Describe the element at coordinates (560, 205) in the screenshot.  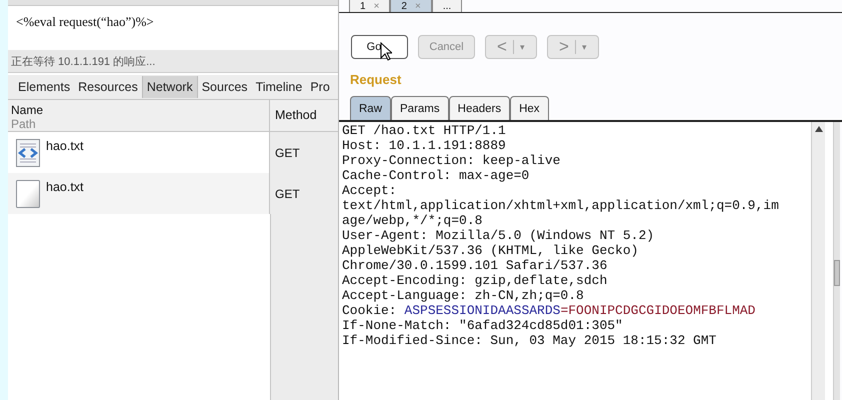
I see `request-line: text/html,application/xhtml+xml,application/xml;q=0.9,im` at that location.